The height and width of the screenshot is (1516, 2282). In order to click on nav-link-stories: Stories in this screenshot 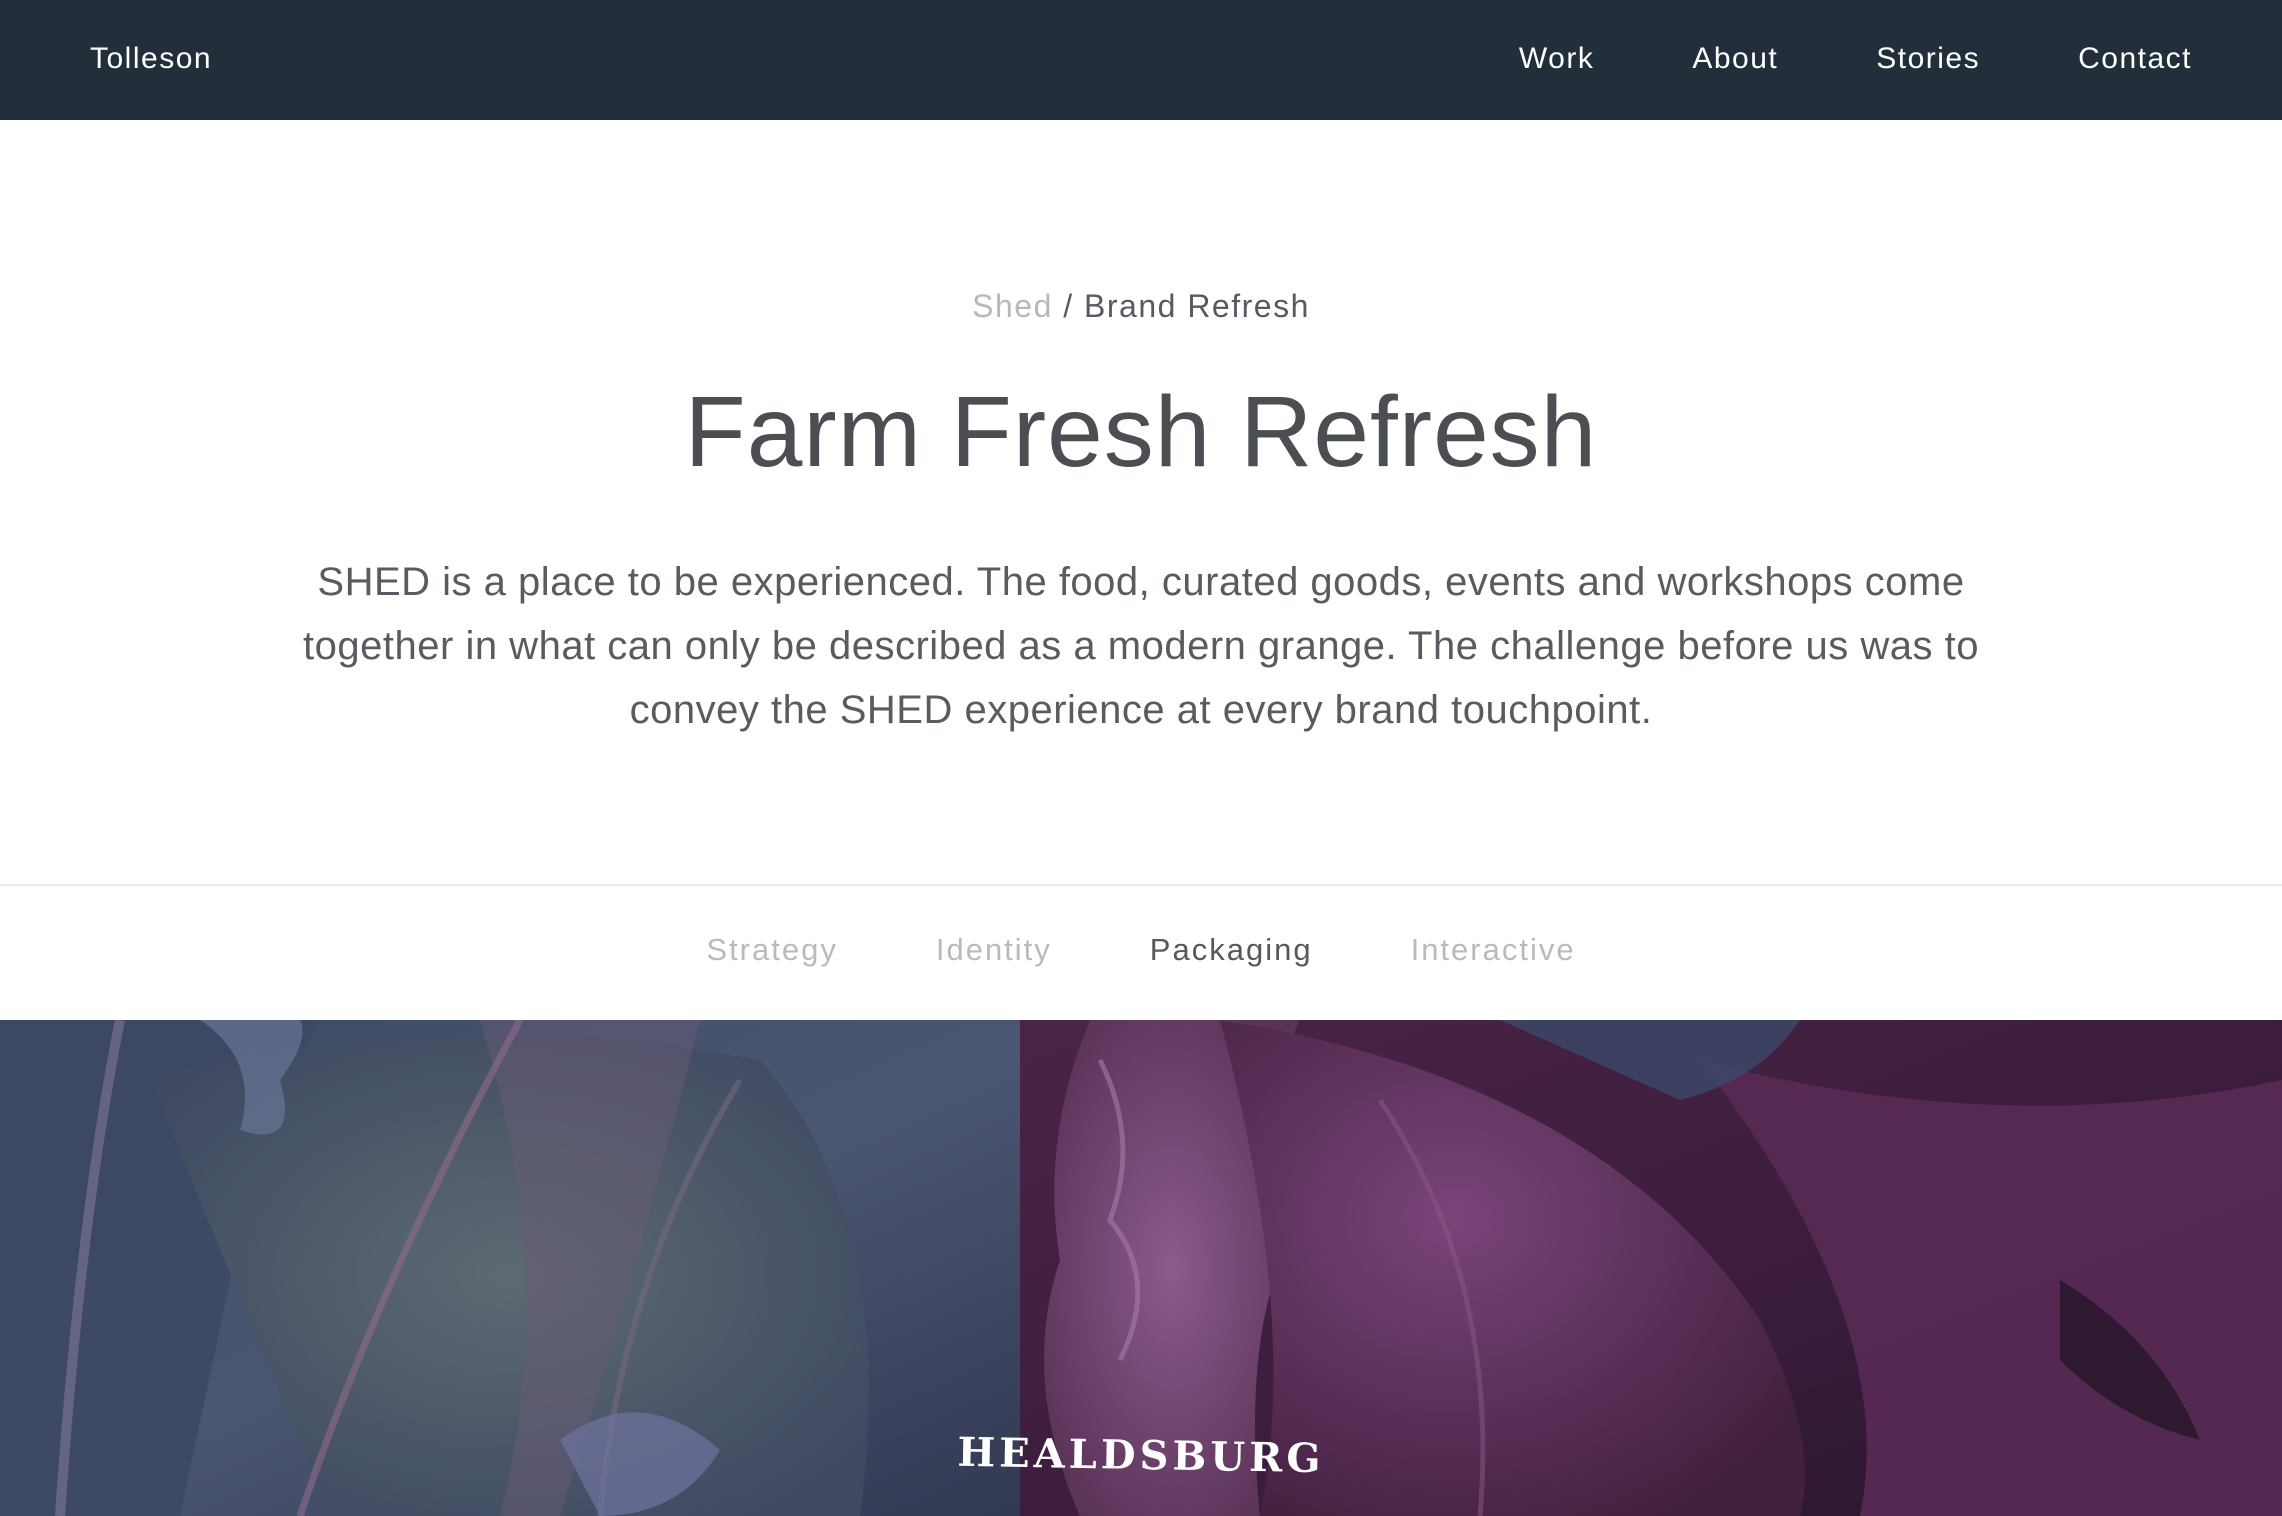, I will do `click(1928, 59)`.